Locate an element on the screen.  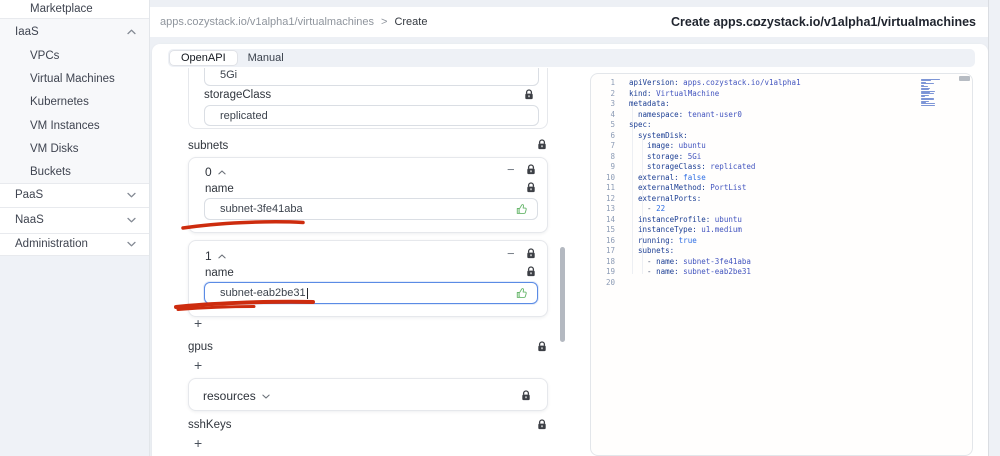
remove-subnet-0-button: − is located at coordinates (511, 170).